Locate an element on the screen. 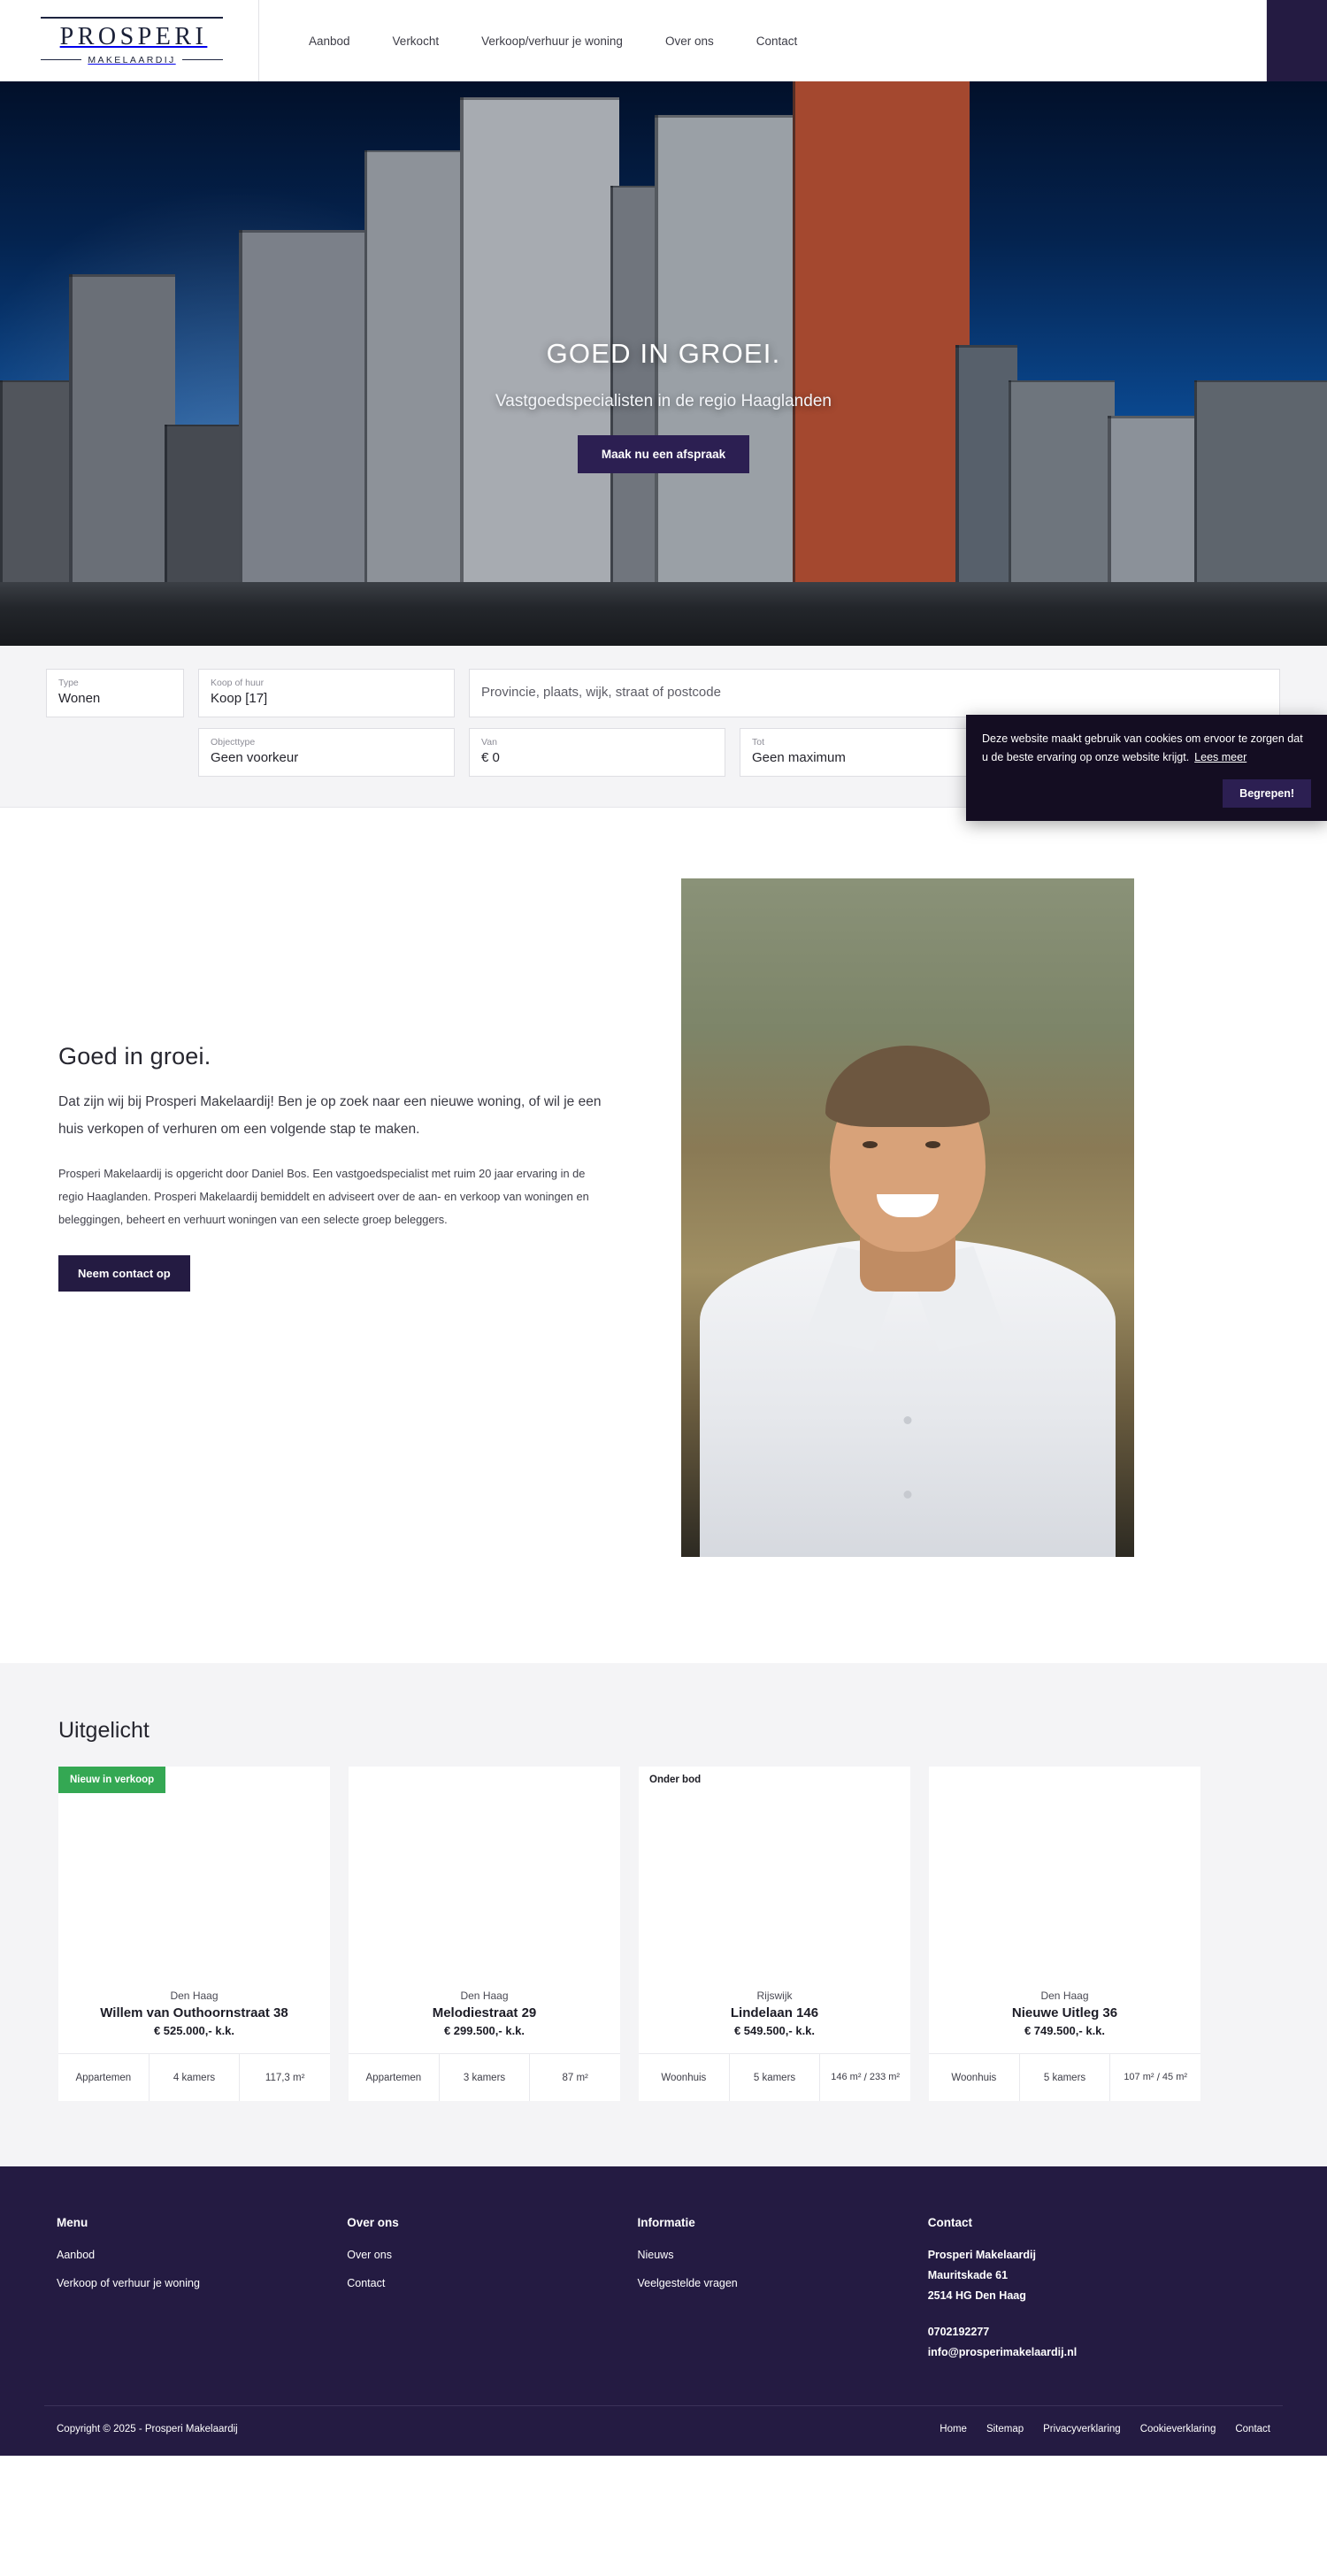  property-street: Melodiestraat 29 is located at coordinates (484, 2012).